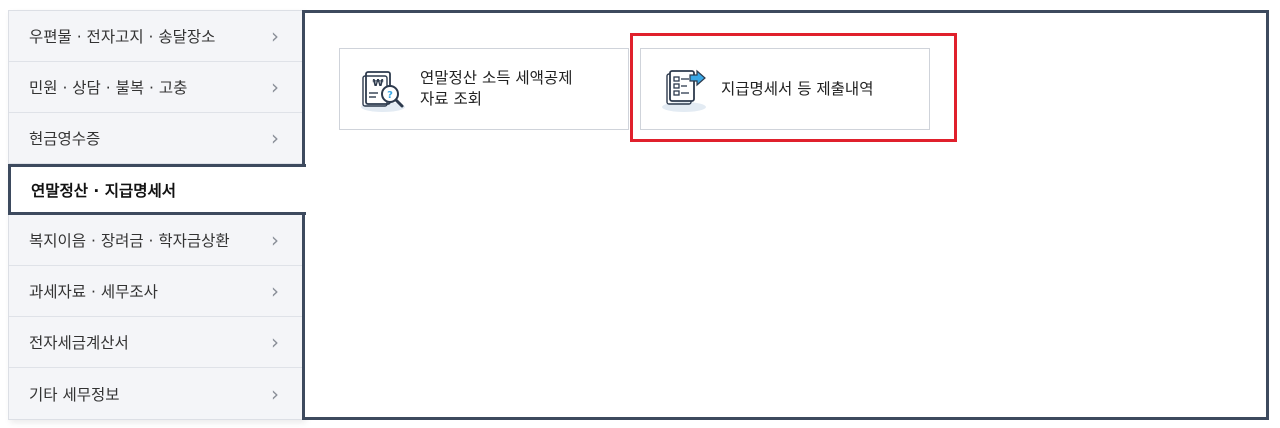 Image resolution: width=1280 pixels, height=428 pixels. I want to click on card-statement-submission-history: 지급명세서 등 제출내역, so click(785, 89).